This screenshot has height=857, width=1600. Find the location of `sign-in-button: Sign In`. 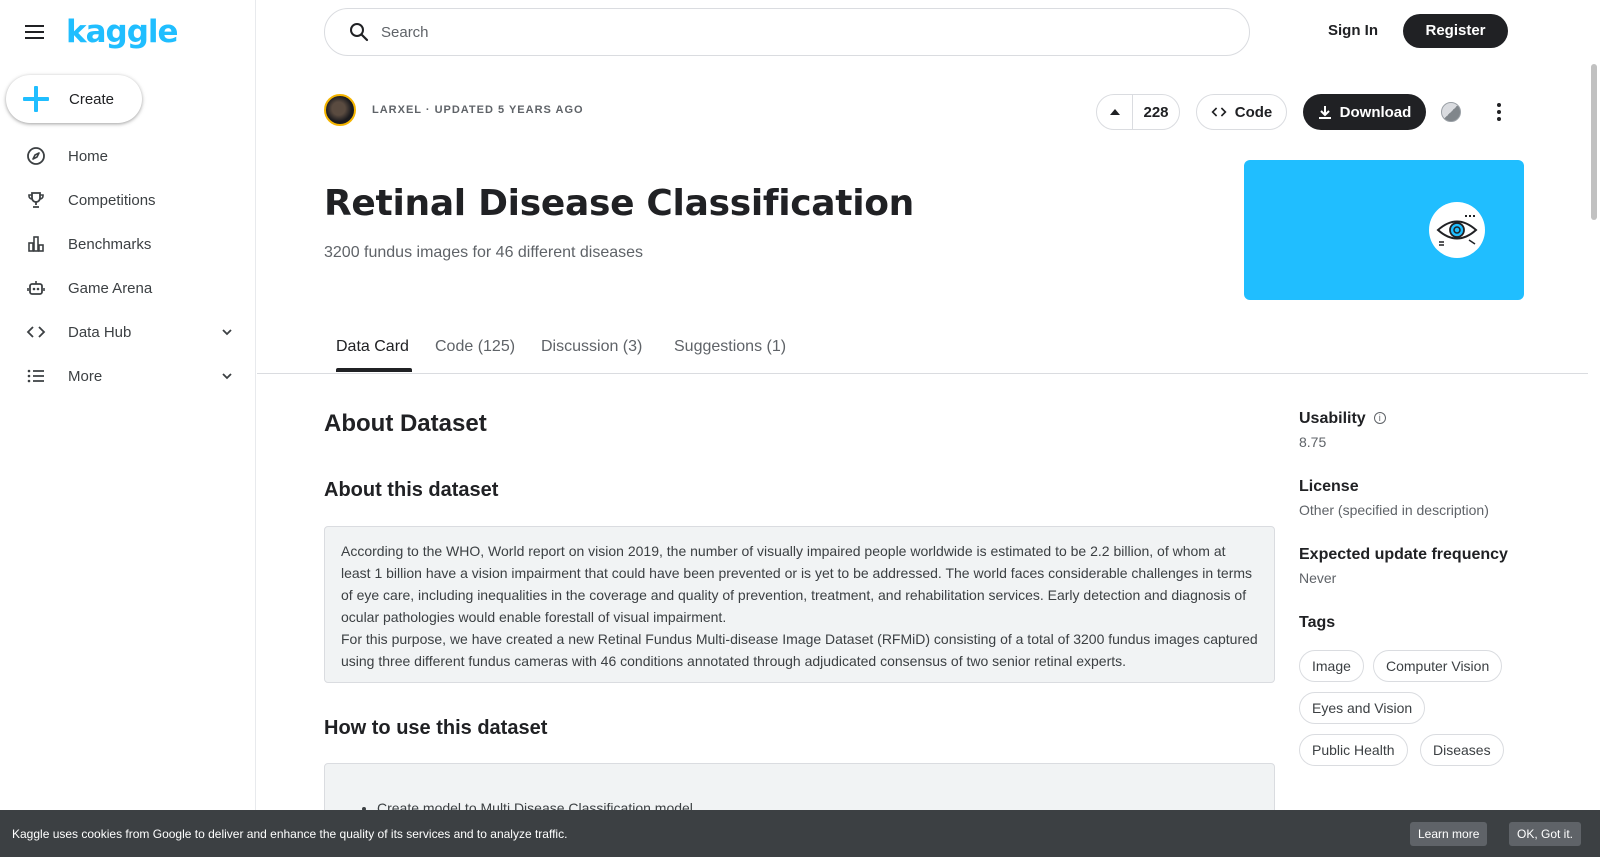

sign-in-button: Sign In is located at coordinates (1353, 31).